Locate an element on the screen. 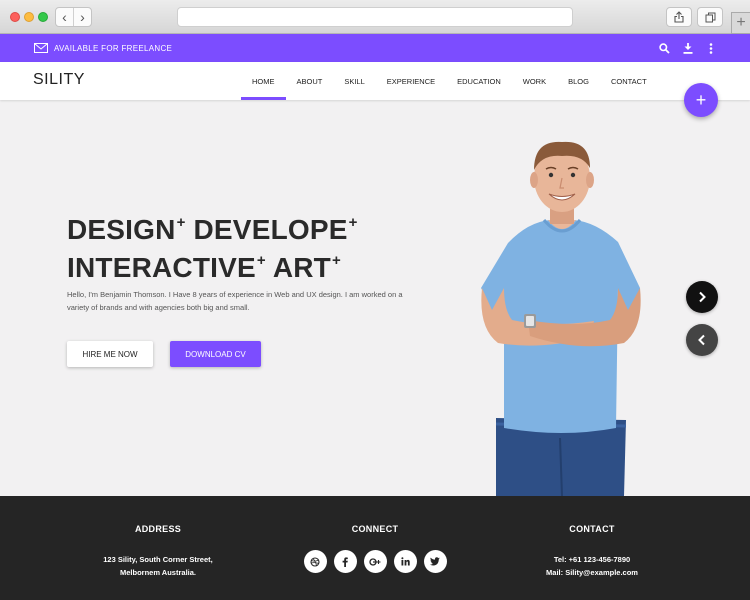 This screenshot has height=600, width=750. nav-item-education: EDUCATION is located at coordinates (479, 81).